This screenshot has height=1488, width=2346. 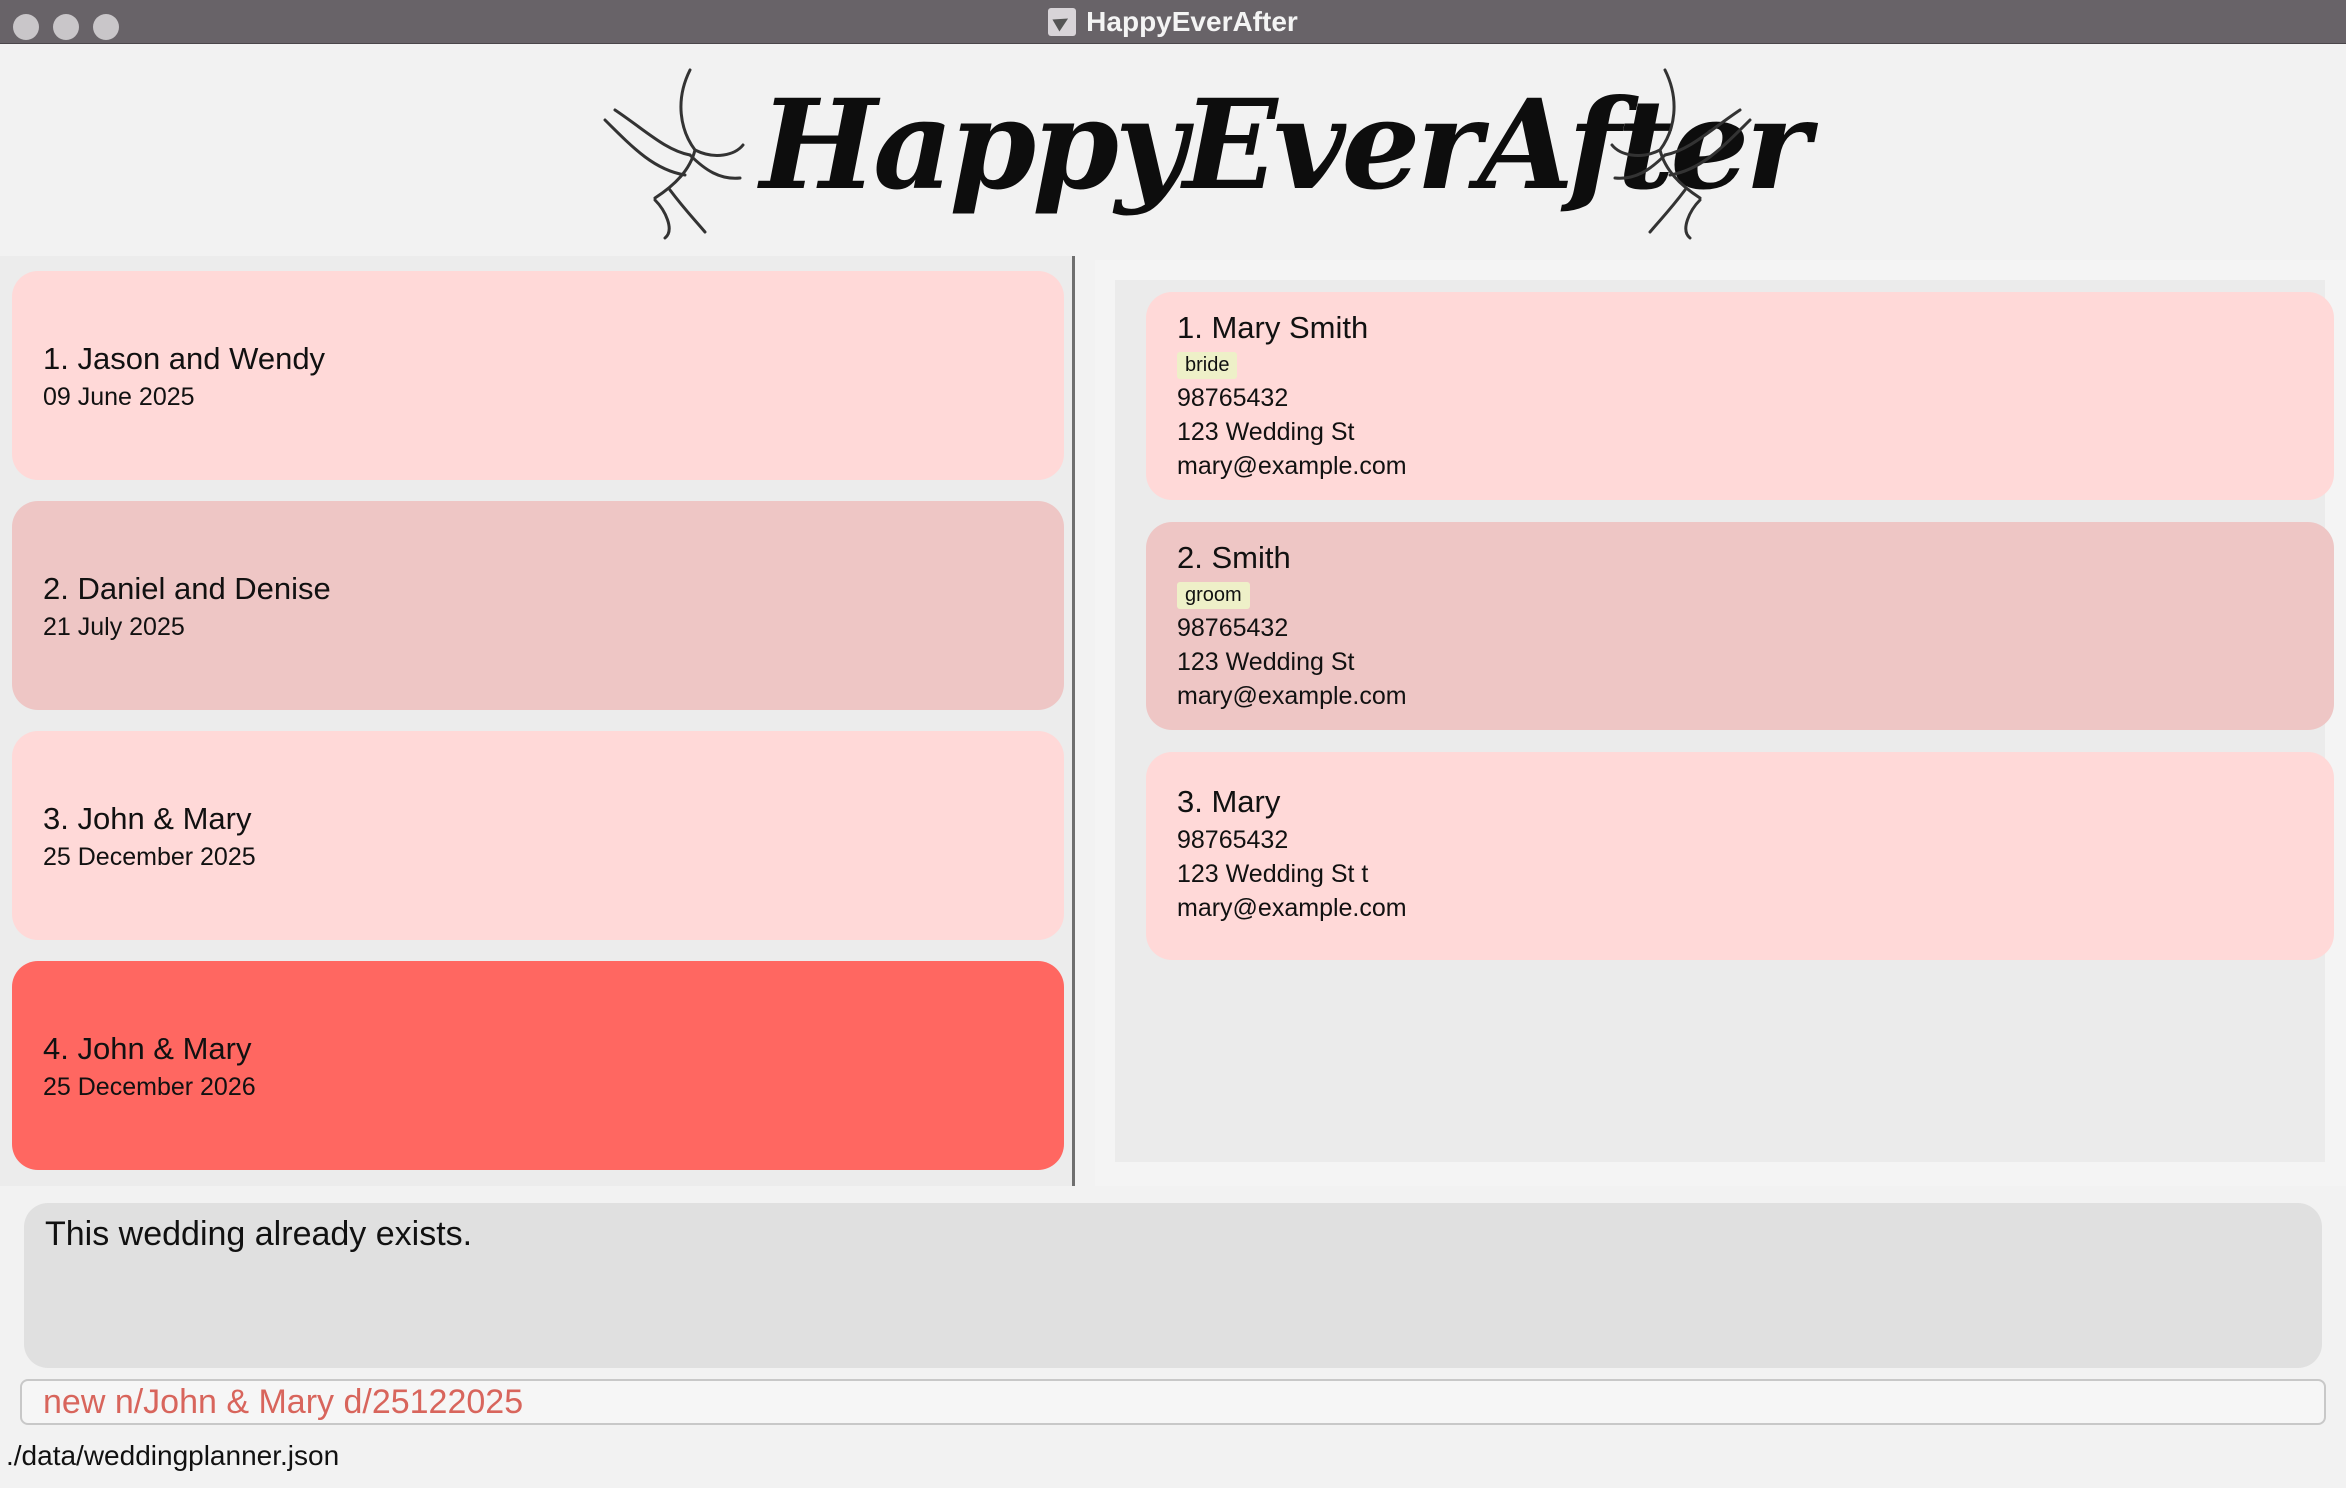 I want to click on wedding-card-selected: 4. John & Mary 25 December 2026, so click(x=538, y=1065).